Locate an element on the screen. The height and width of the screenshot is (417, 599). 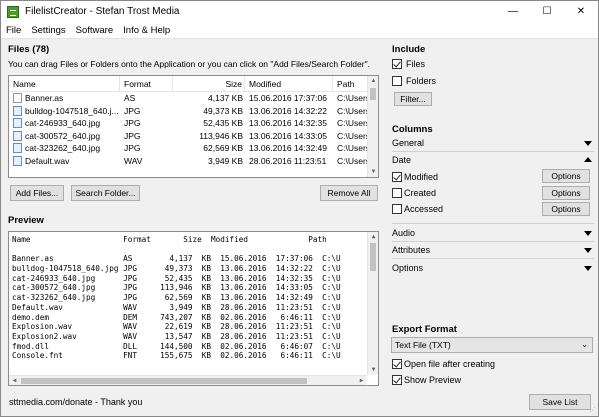
include-folders-label: Folders is located at coordinates (421, 81).